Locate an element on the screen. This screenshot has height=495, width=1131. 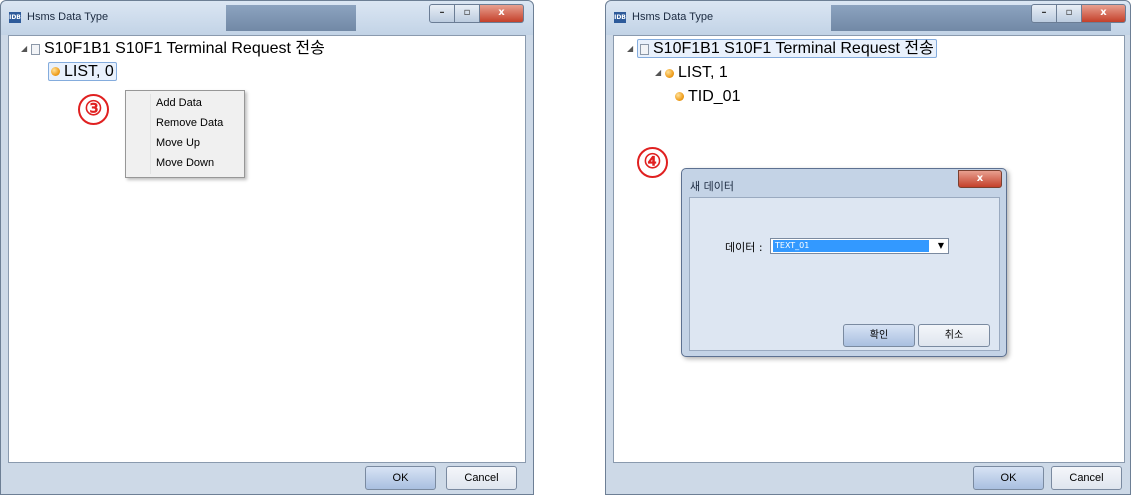
dialog-cancel-button: 취소 is located at coordinates (954, 335).